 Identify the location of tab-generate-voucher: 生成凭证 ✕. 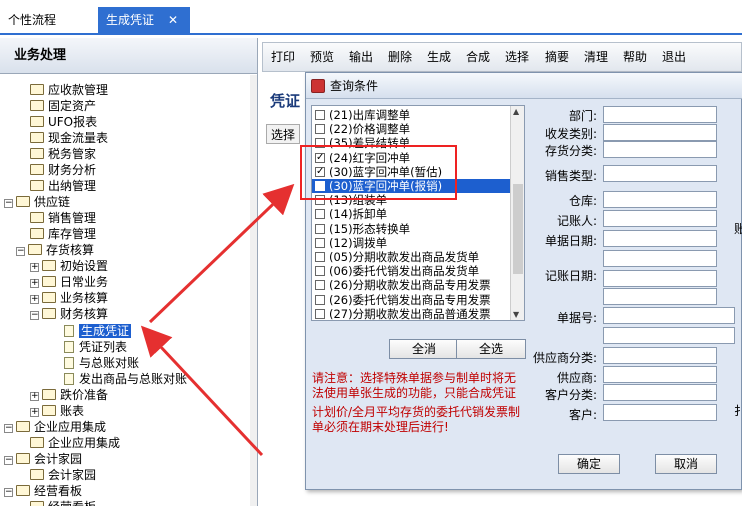
(144, 20).